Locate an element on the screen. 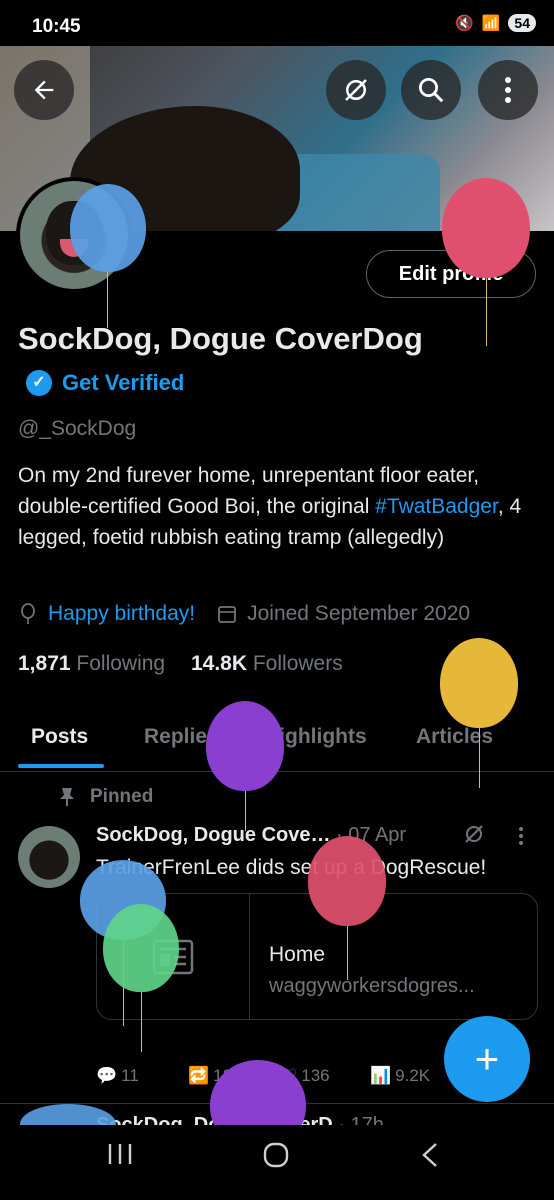  back-button is located at coordinates (44, 90).